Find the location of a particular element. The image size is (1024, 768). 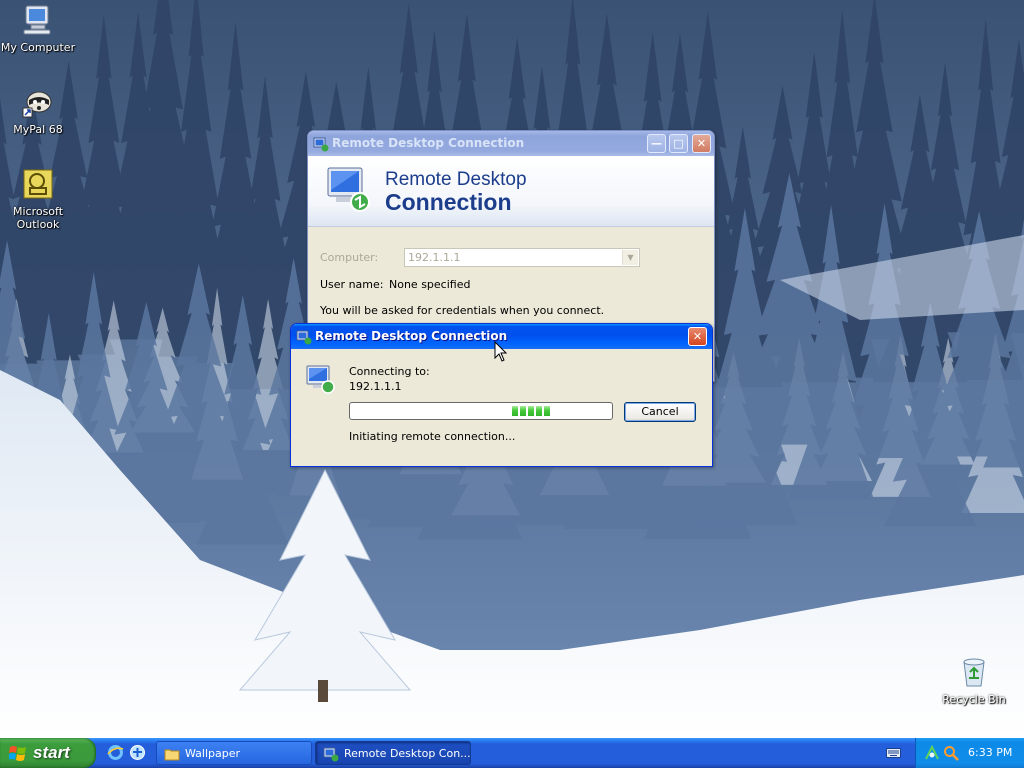

desktop-icon-outlook: Microsoft Outlook is located at coordinates (38, 199).